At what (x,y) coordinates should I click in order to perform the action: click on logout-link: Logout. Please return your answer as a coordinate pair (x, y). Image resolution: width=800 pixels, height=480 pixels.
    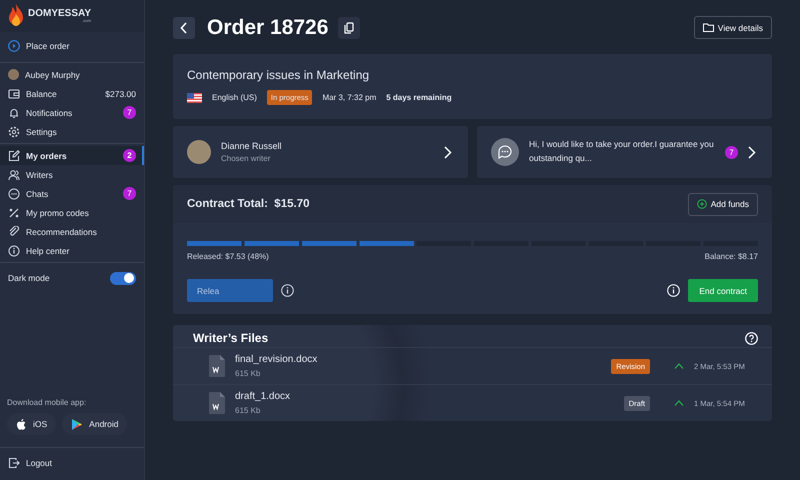
    Looking at the image, I should click on (72, 463).